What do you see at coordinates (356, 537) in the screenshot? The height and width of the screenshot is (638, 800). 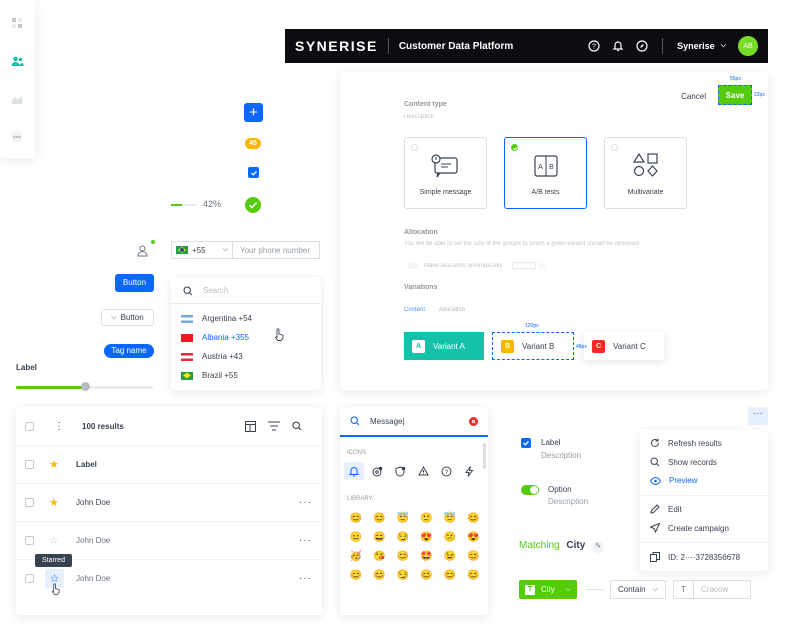 I see `emoji-item: 😐` at bounding box center [356, 537].